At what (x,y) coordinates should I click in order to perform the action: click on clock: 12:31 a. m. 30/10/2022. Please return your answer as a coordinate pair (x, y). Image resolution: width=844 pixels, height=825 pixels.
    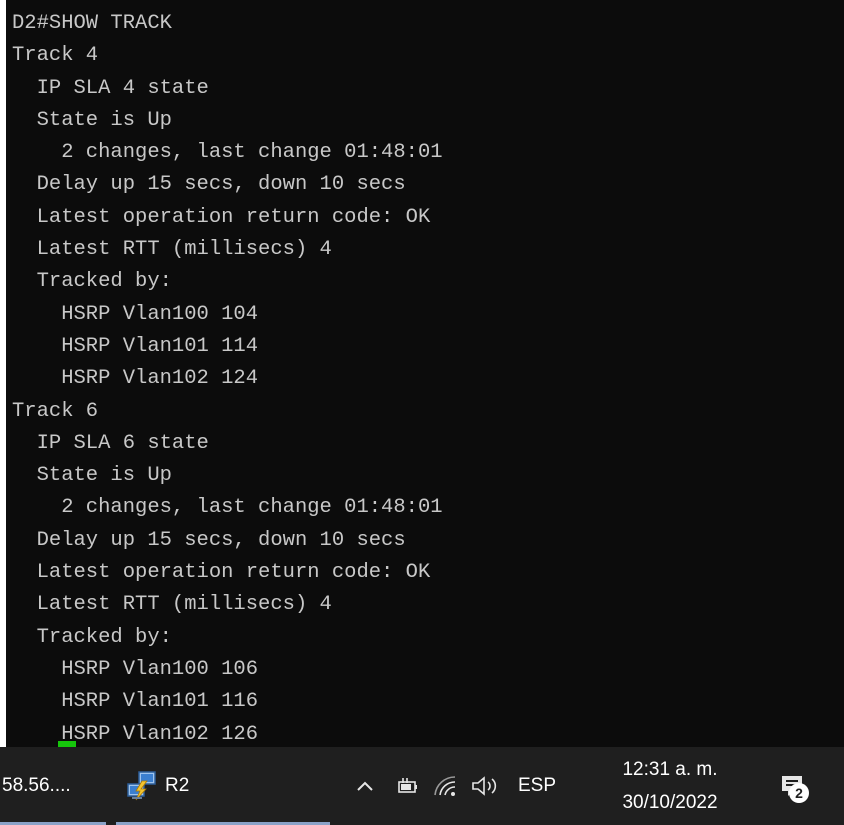
    Looking at the image, I should click on (670, 786).